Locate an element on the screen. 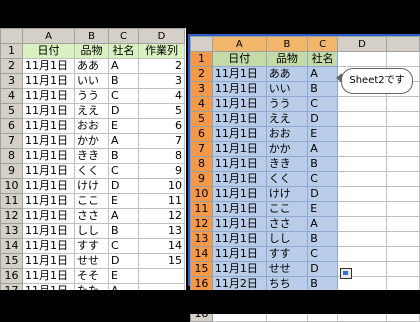 The height and width of the screenshot is (322, 420). item-cell: くく is located at coordinates (287, 179).